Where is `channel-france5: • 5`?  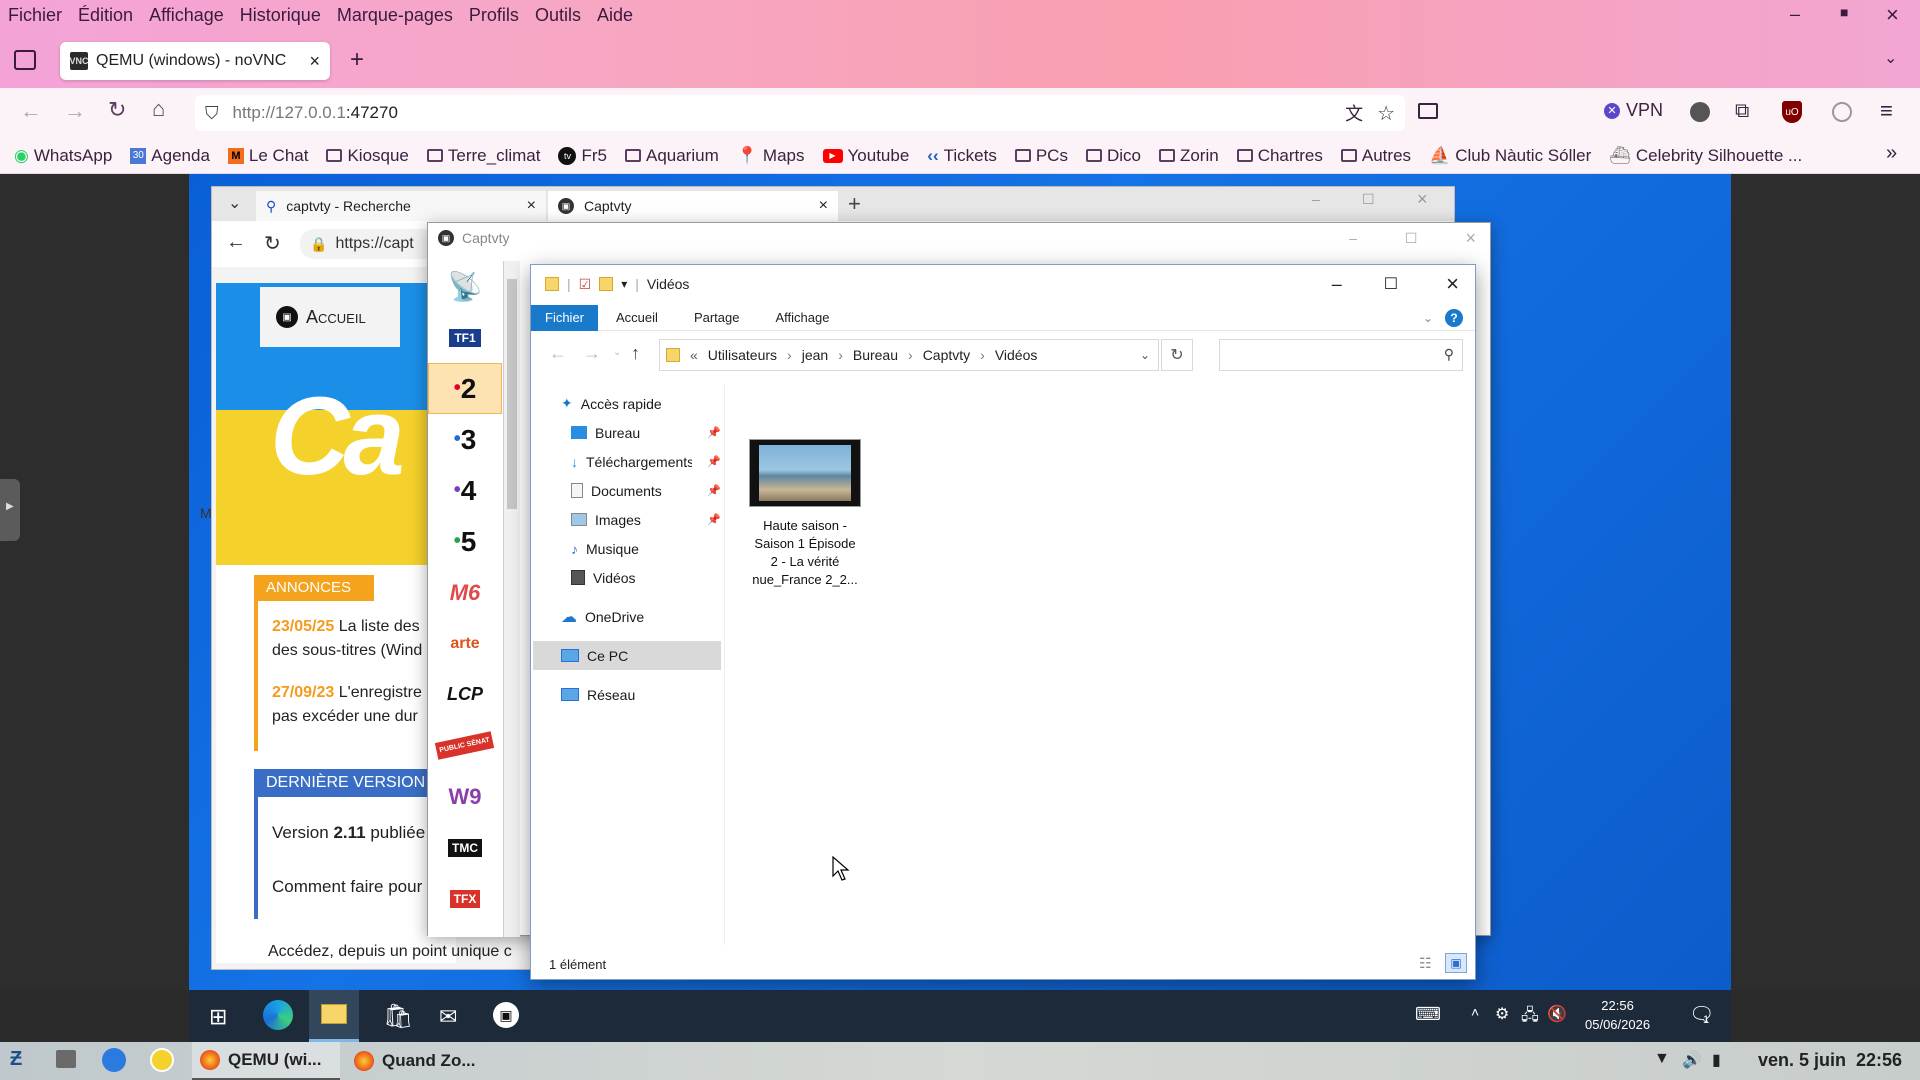
channel-france5: • 5 is located at coordinates (465, 541).